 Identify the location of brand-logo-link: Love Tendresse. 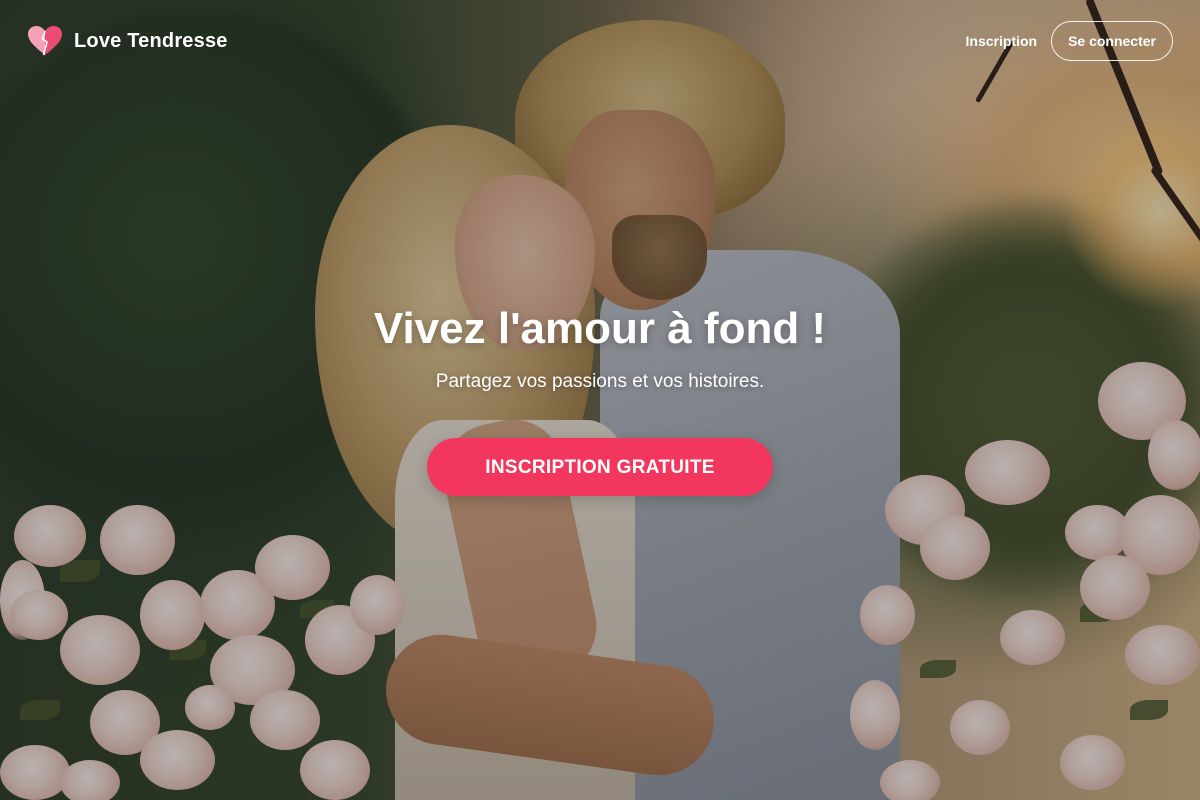
(127, 41).